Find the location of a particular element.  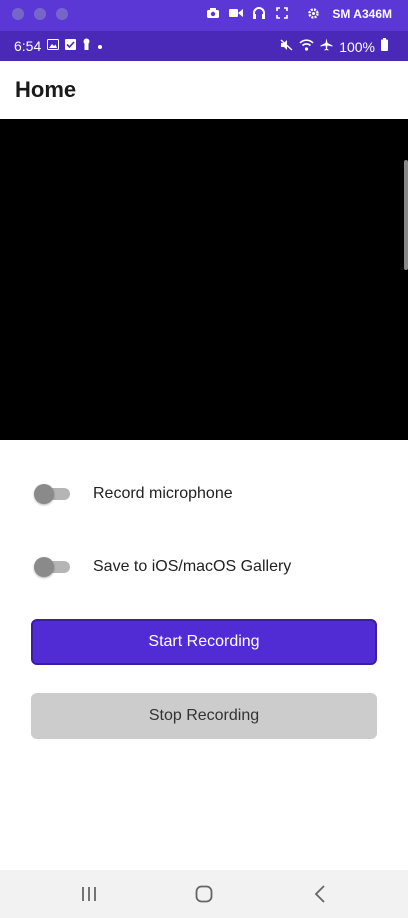

record-microphone-row: Record microphone is located at coordinates (204, 494).